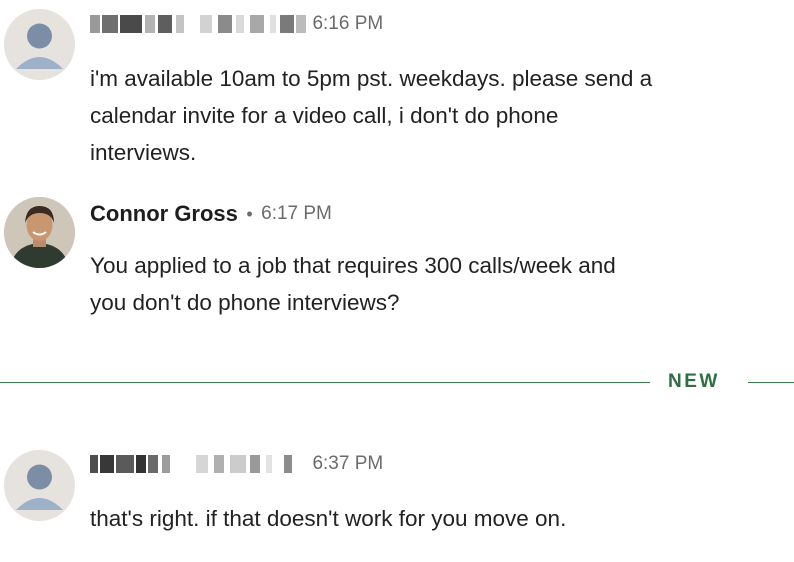 The height and width of the screenshot is (562, 794). I want to click on new-messages-label: NEW, so click(694, 381).